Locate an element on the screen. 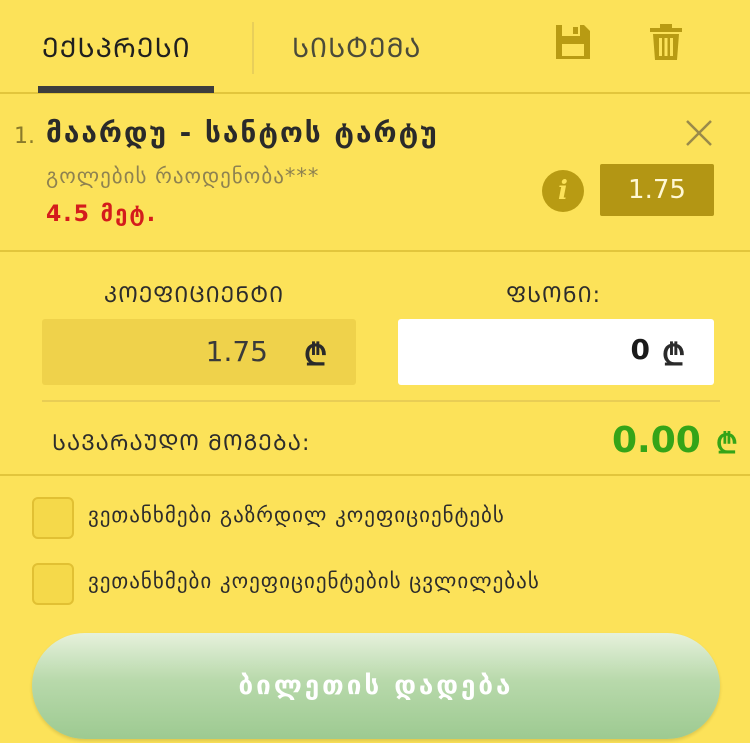 The image size is (750, 743). market-name: გოლების რაოდენობა*** is located at coordinates (183, 176).